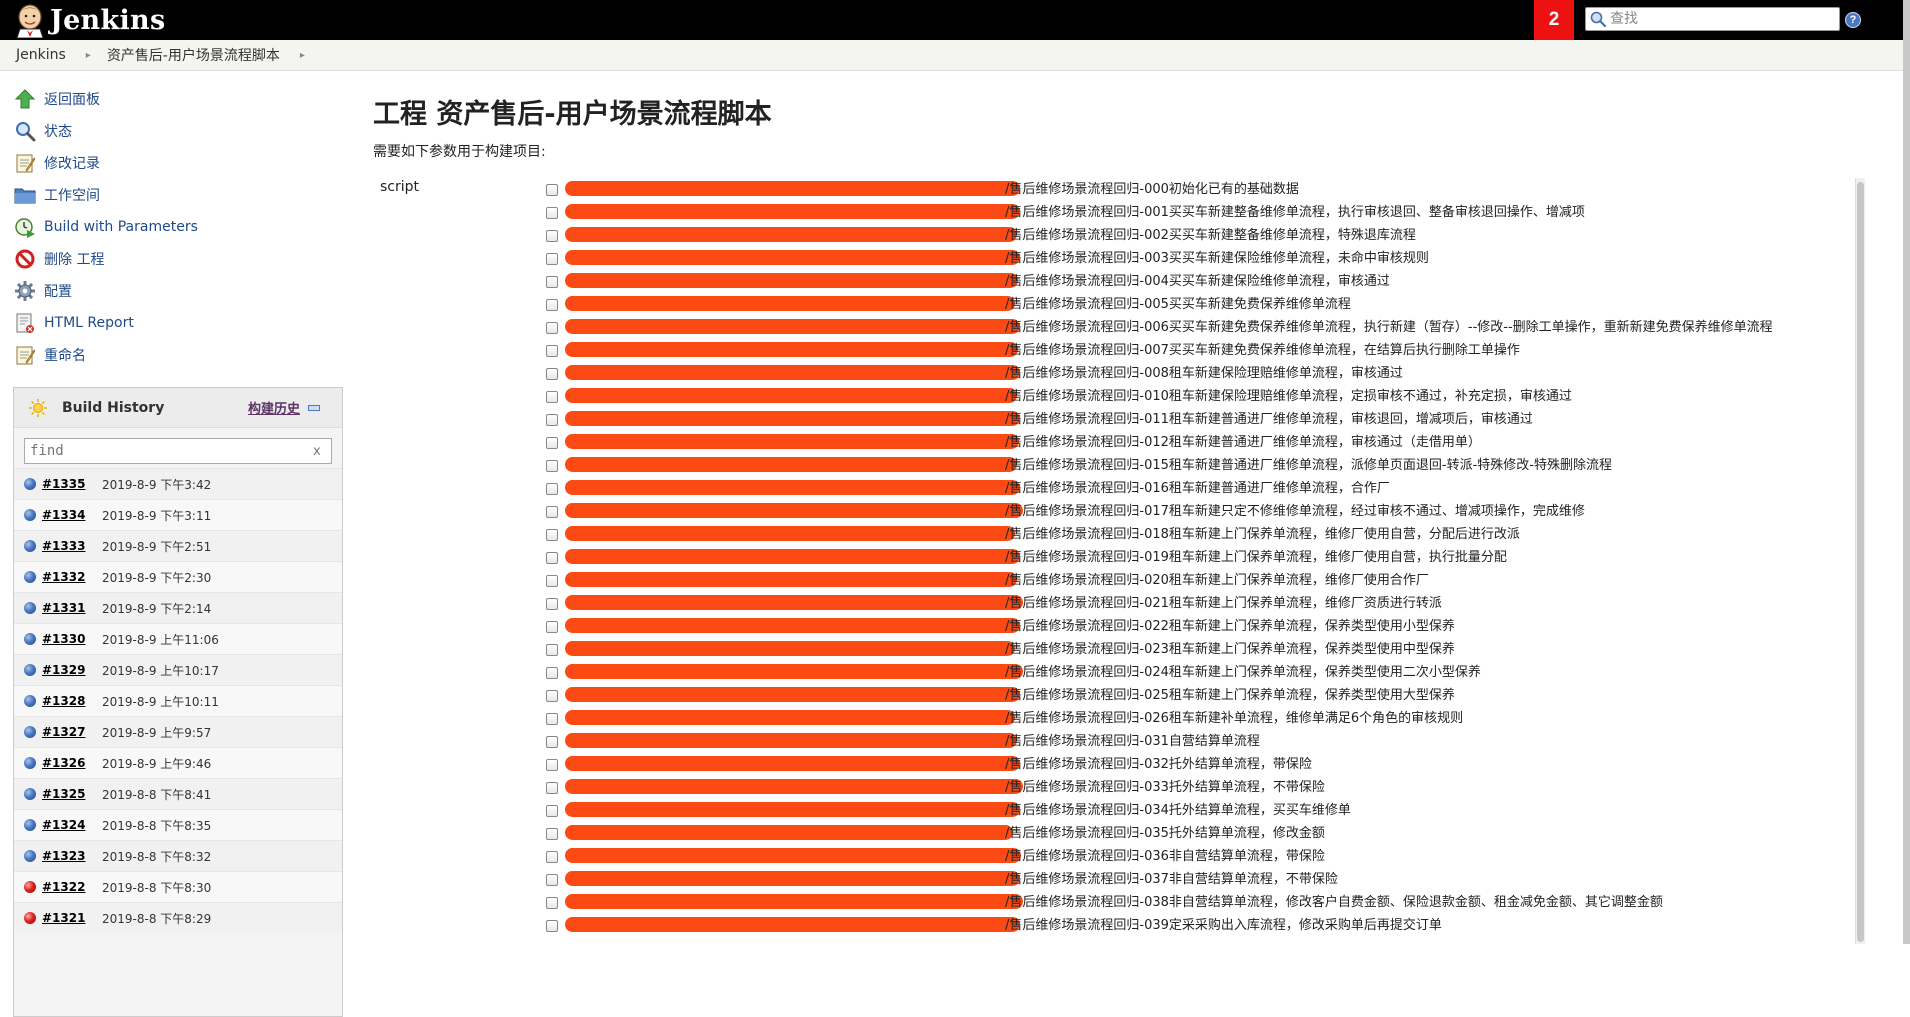 This screenshot has height=1017, width=1910. I want to click on build-number-link: #1321, so click(71, 918).